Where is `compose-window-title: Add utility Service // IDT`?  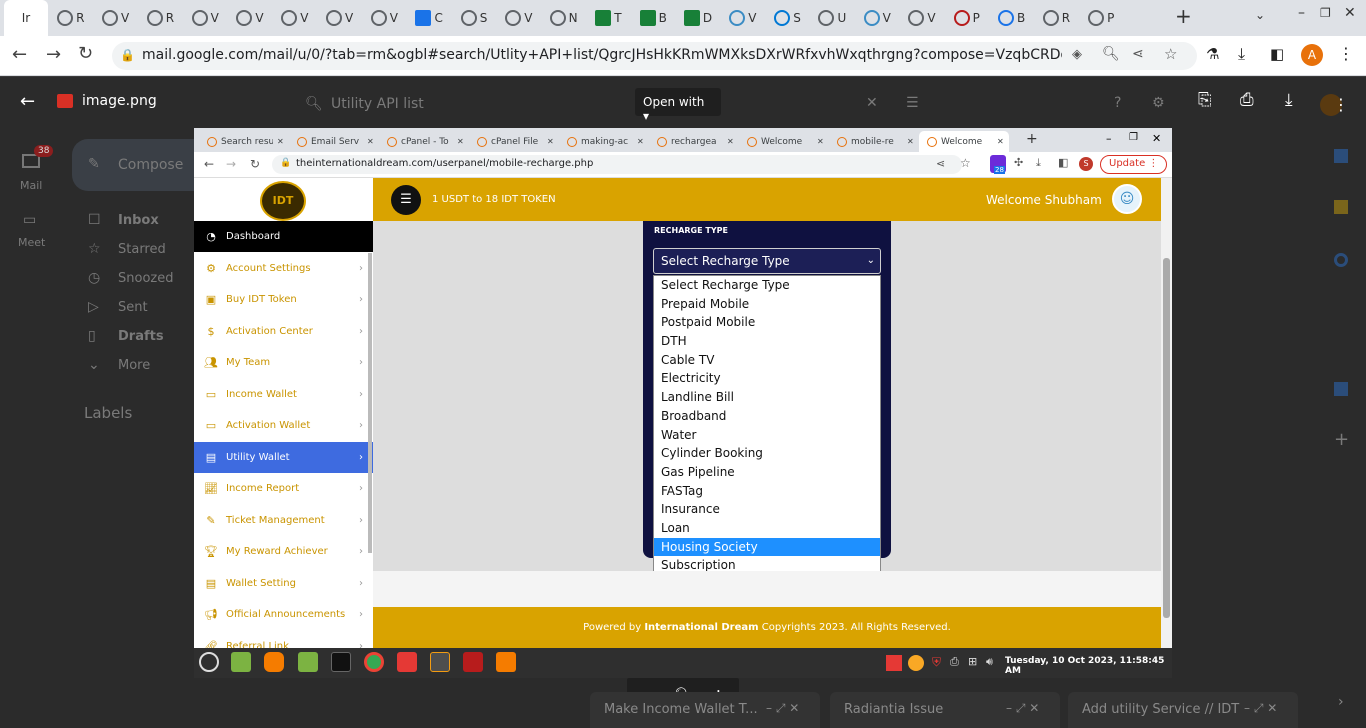 compose-window-title: Add utility Service // IDT is located at coordinates (1161, 709).